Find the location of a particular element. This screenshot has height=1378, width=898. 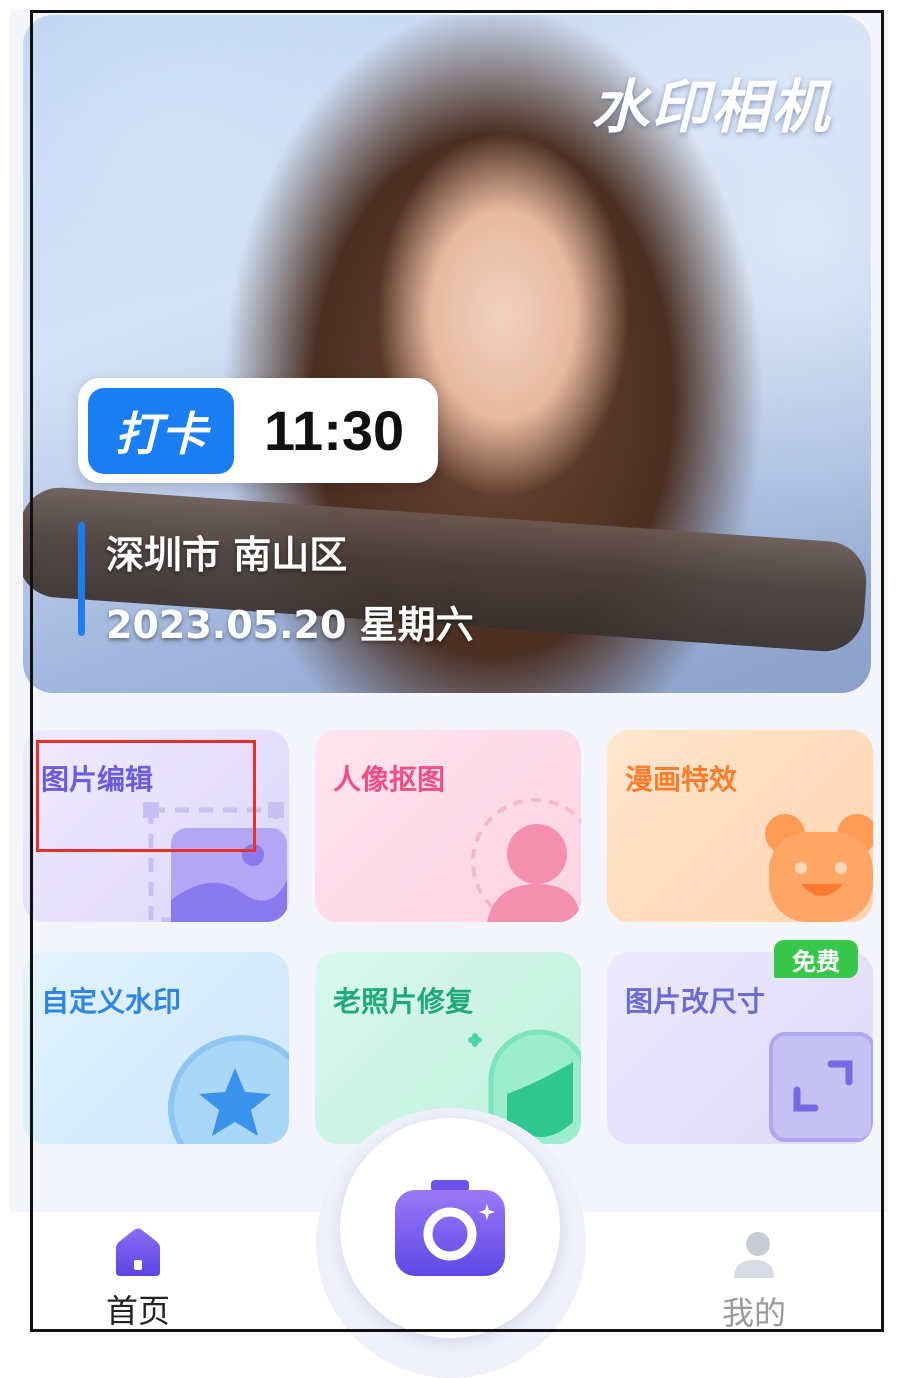

portrait-cutout-icon is located at coordinates (526, 860).